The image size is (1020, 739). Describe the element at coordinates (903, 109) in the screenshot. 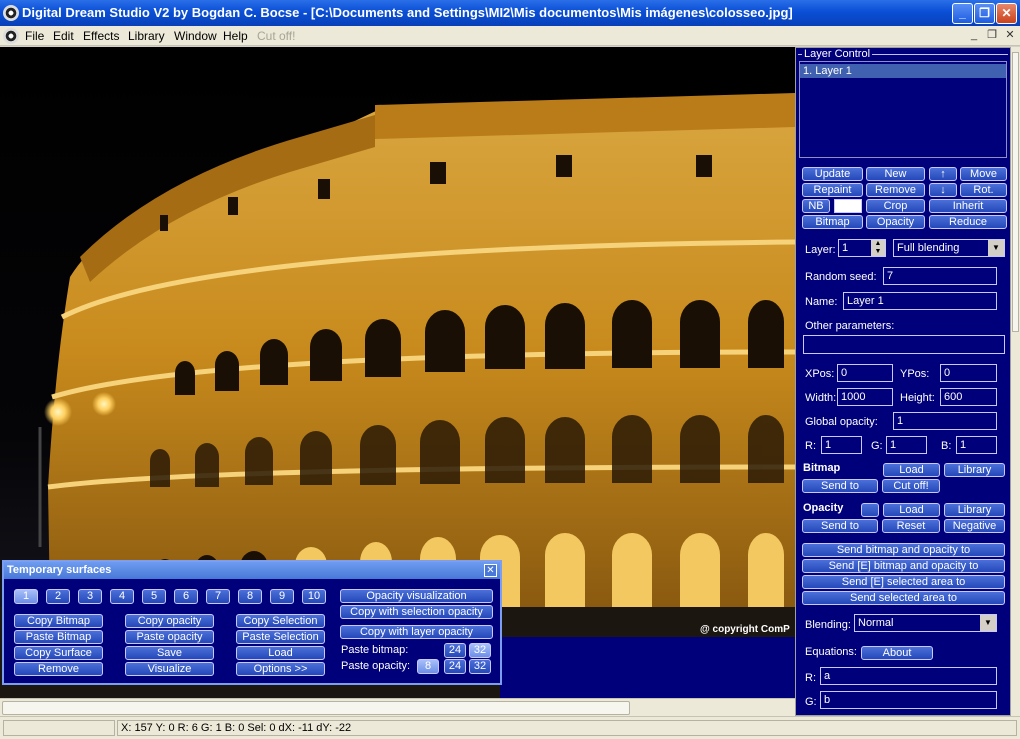

I see `layer-list: 1. Layer 1` at that location.